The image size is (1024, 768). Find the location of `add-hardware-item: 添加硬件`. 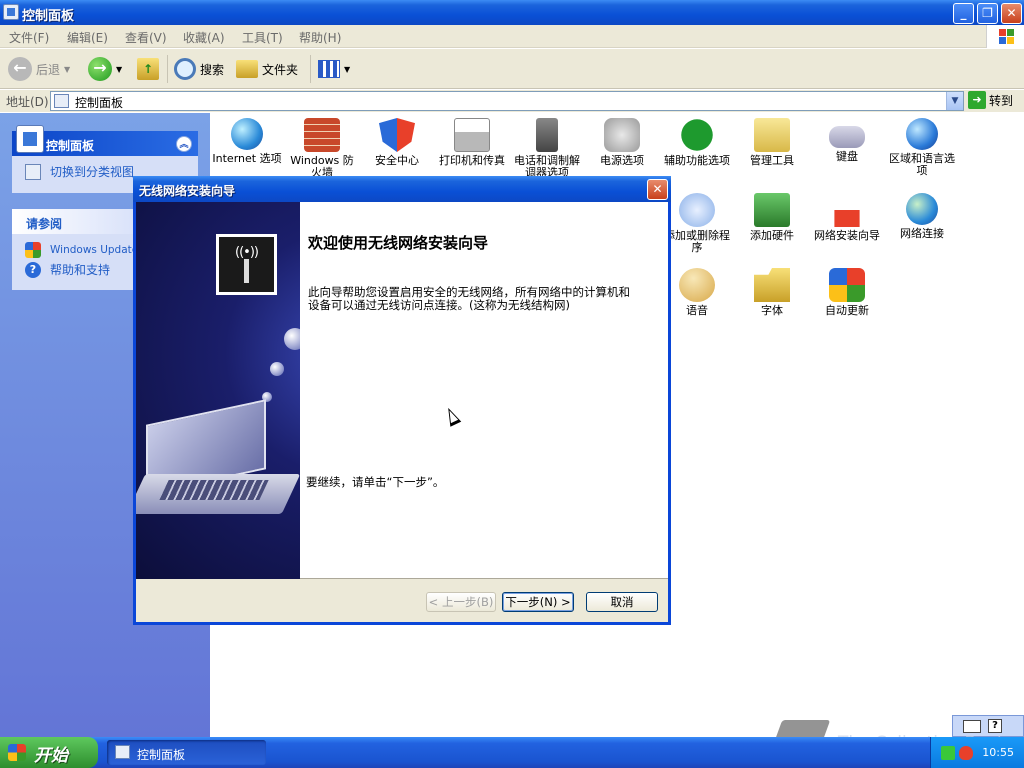

add-hardware-item: 添加硬件 is located at coordinates (772, 217).